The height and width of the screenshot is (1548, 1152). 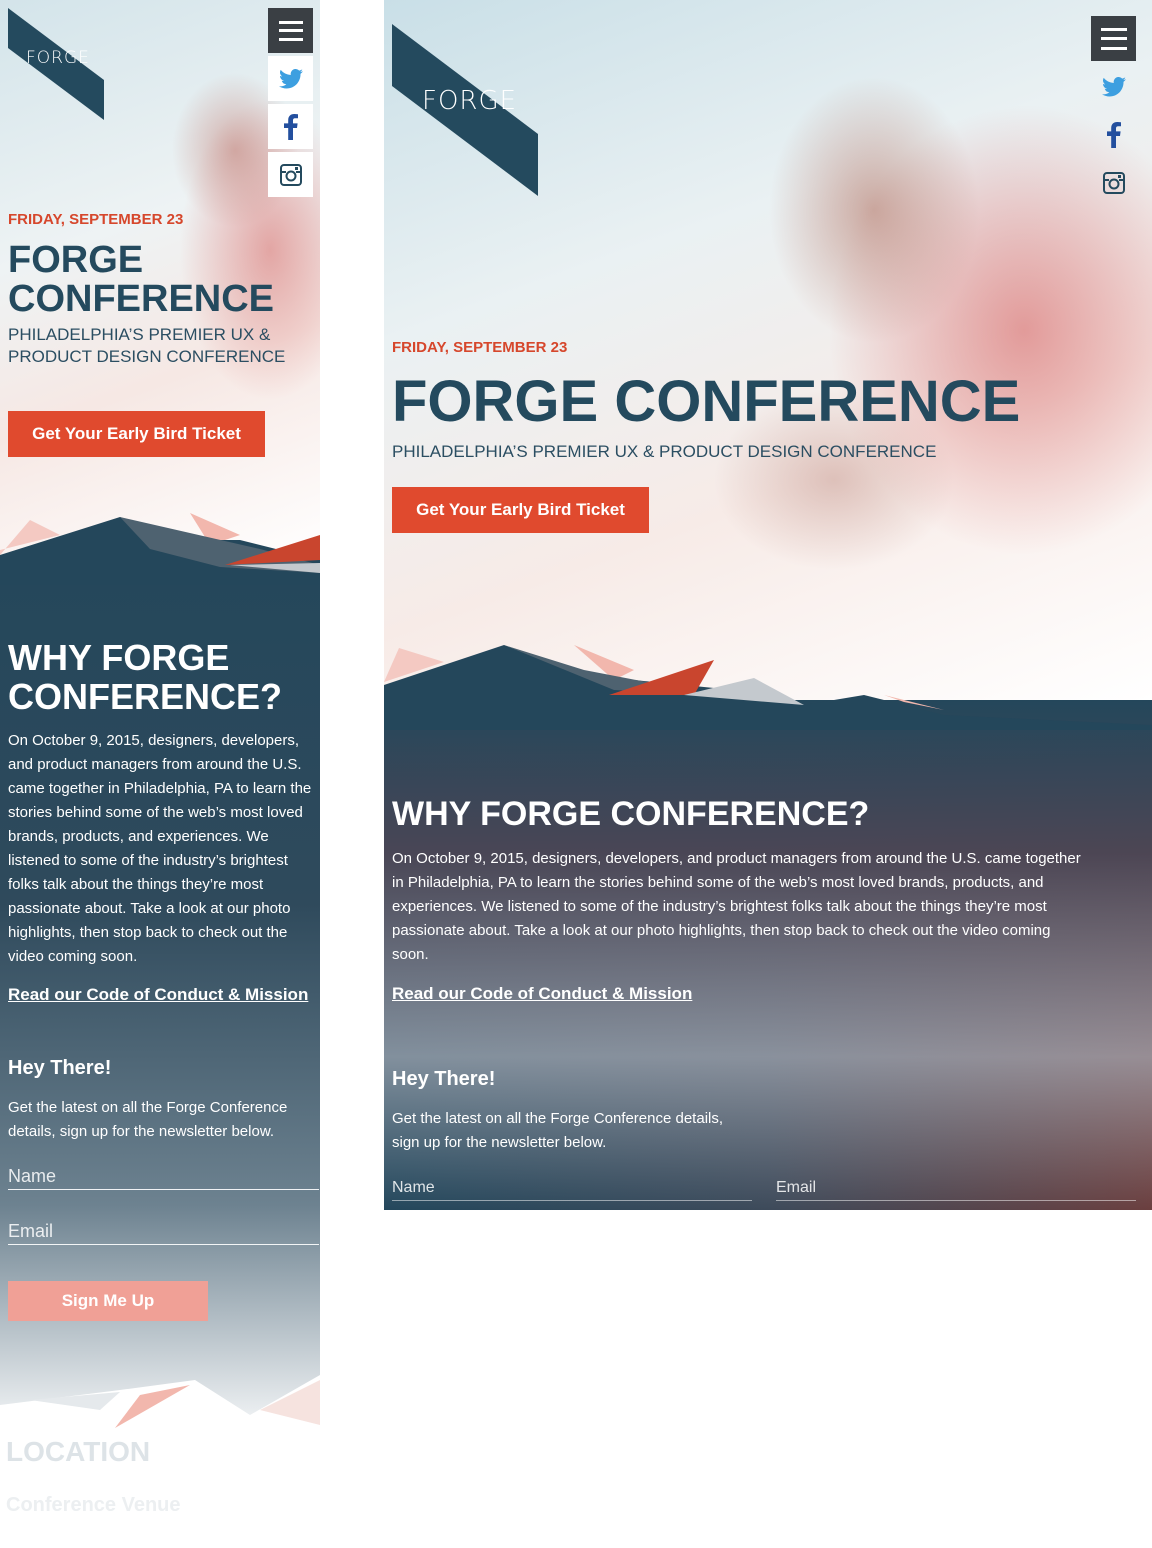 What do you see at coordinates (147, 356) in the screenshot?
I see `page-subtitle-line-2: PRODUCT DESIGN CONFERENCE` at bounding box center [147, 356].